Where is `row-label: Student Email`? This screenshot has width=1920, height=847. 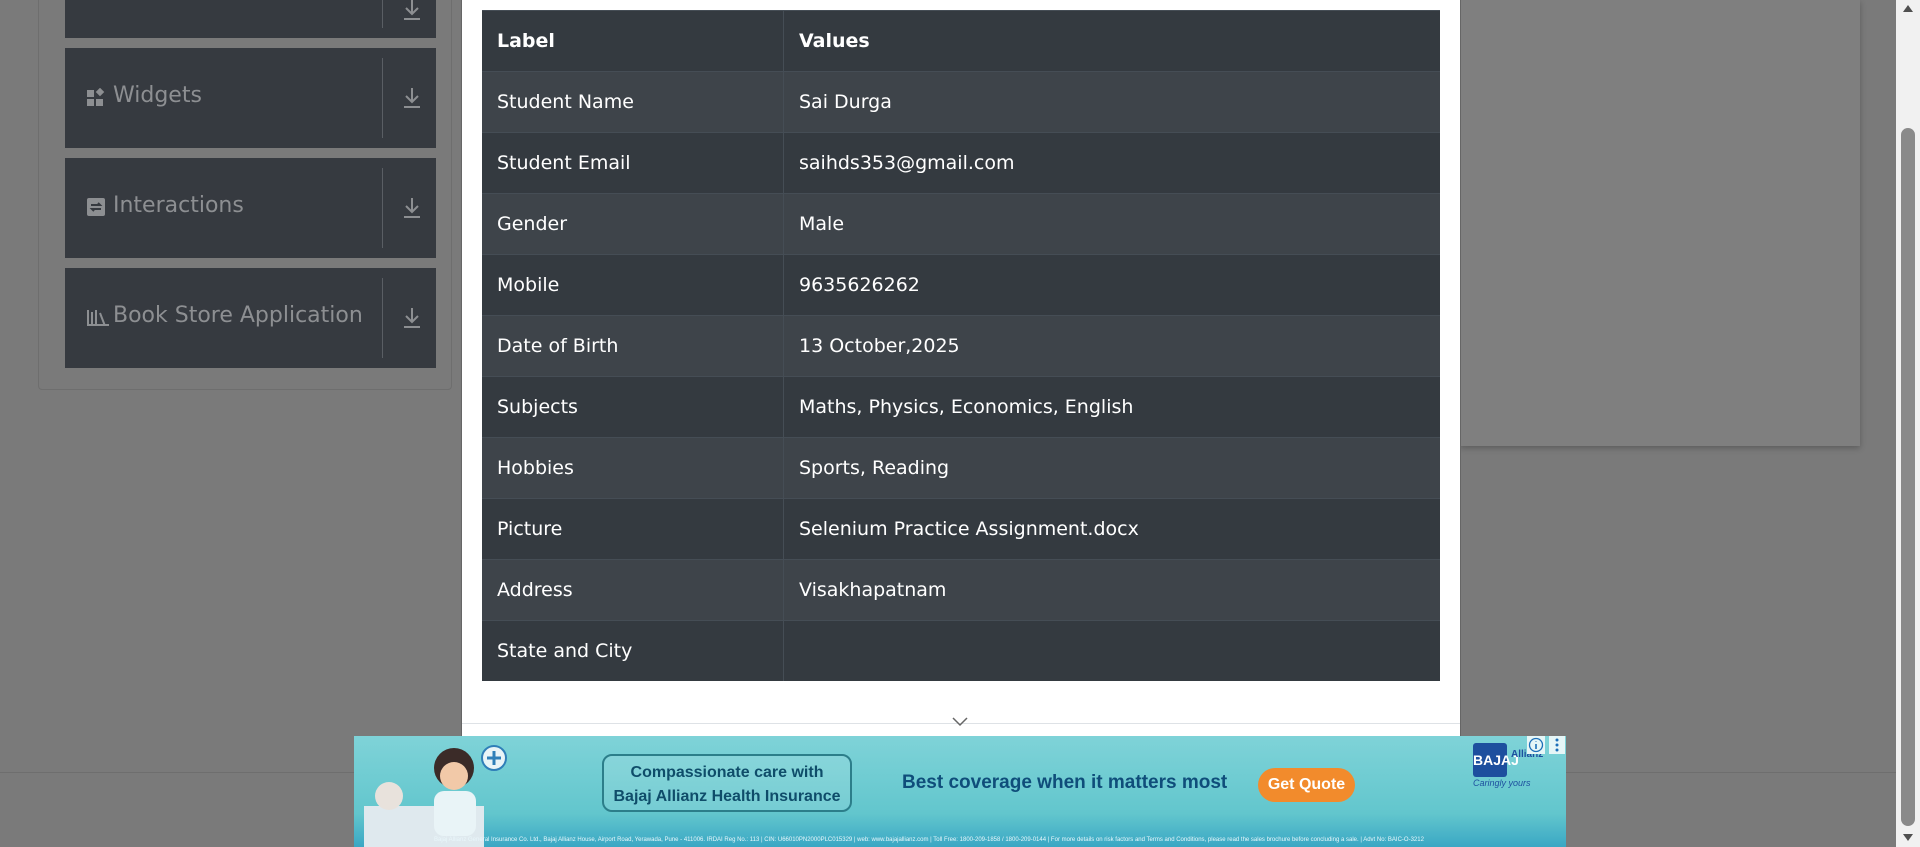 row-label: Student Email is located at coordinates (633, 163).